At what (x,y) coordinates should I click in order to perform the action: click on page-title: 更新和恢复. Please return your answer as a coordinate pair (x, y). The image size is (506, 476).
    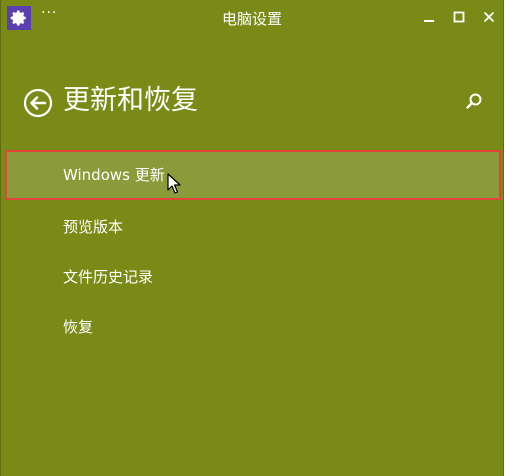
    Looking at the image, I should click on (130, 100).